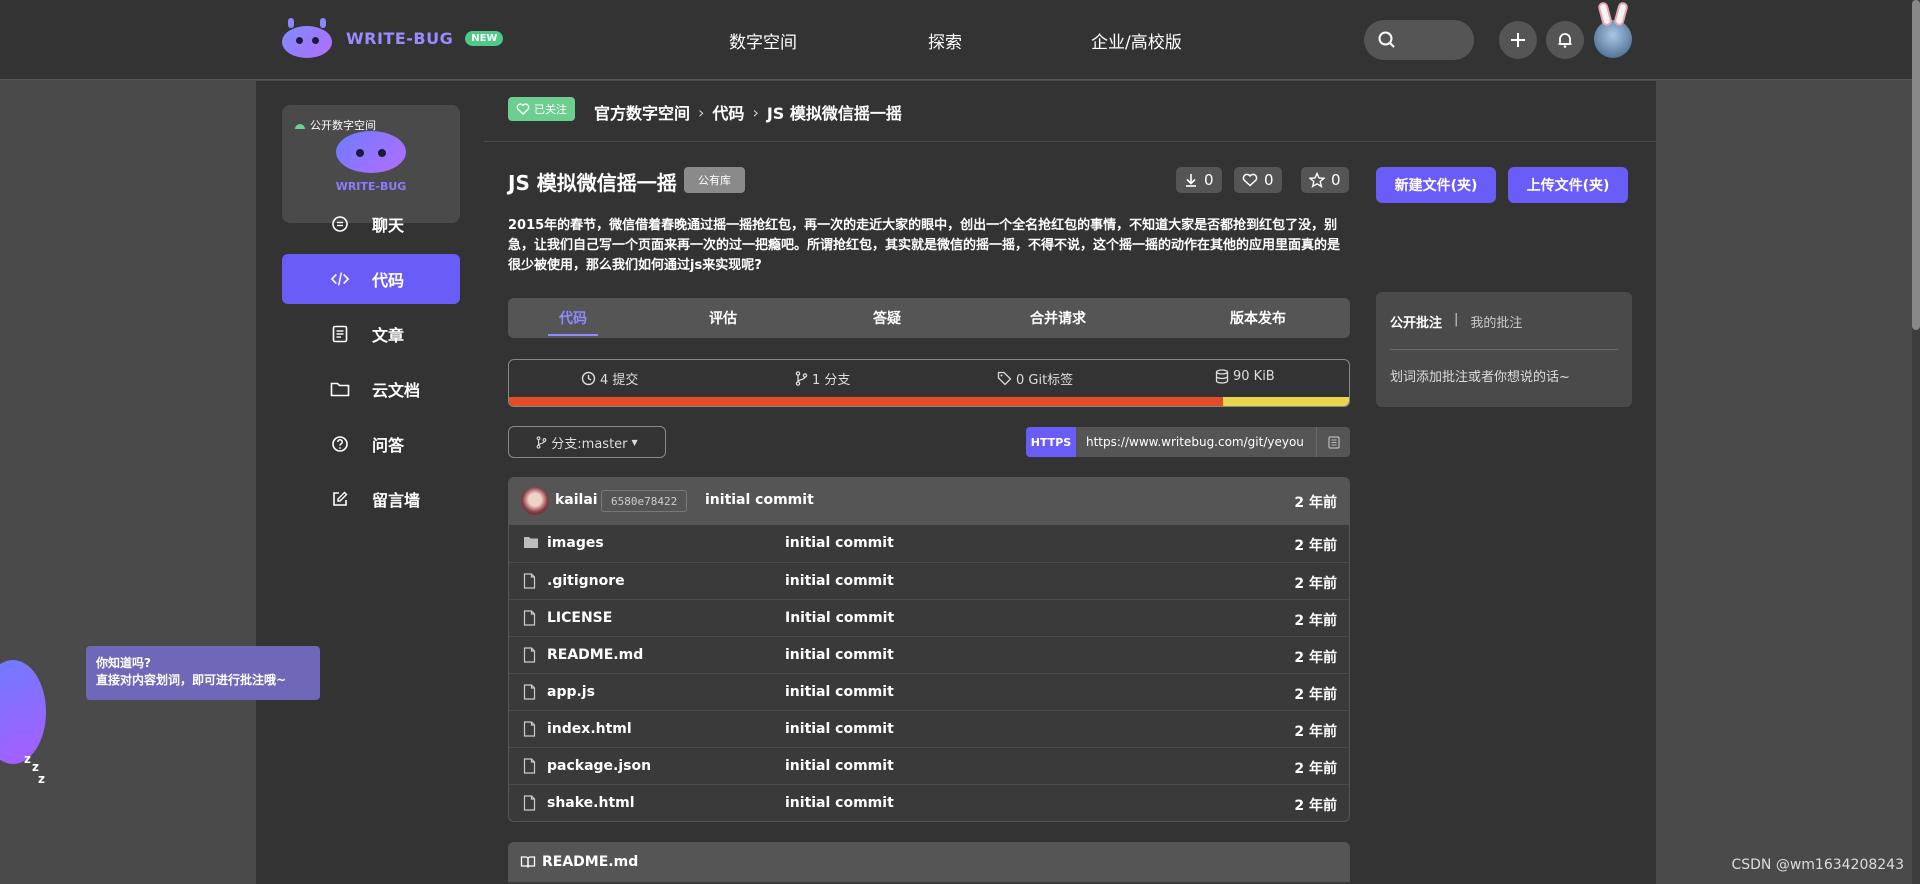 This screenshot has height=884, width=1920. I want to click on breadcrumb-item: 代码, so click(728, 112).